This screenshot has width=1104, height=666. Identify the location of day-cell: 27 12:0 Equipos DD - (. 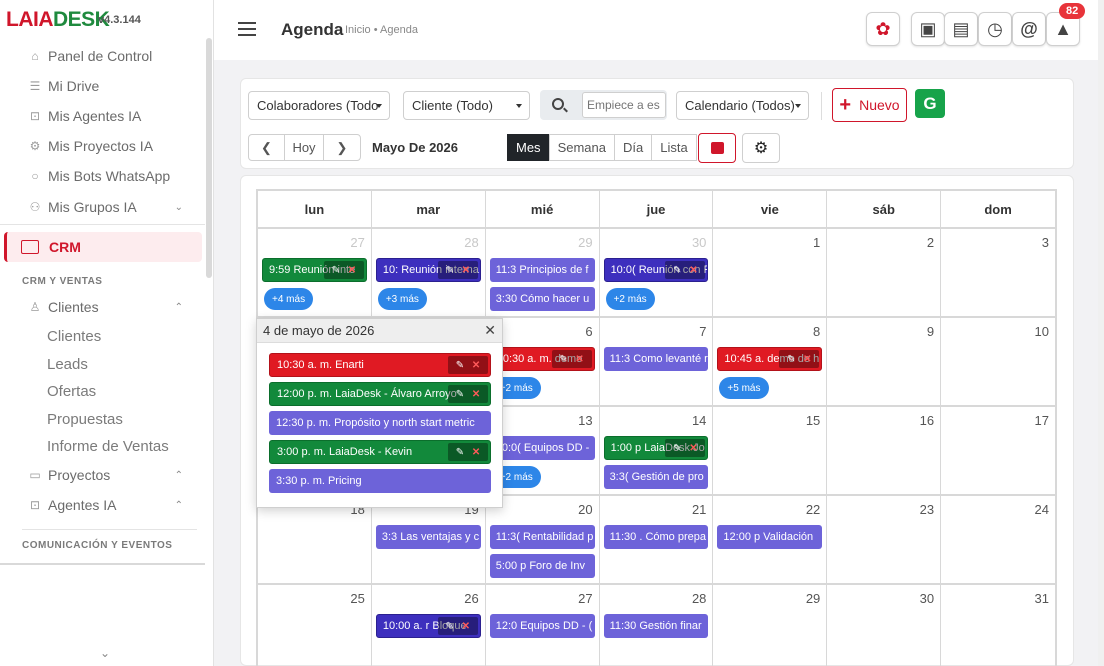
(543, 625).